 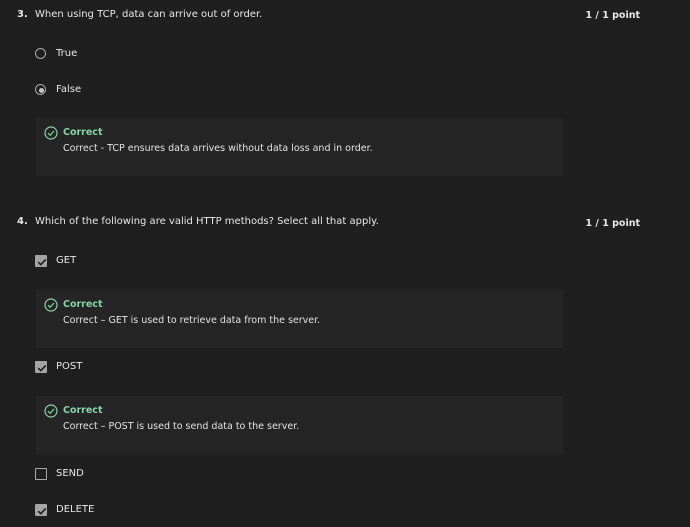 What do you see at coordinates (66, 260) in the screenshot?
I see `option-get-label: GET` at bounding box center [66, 260].